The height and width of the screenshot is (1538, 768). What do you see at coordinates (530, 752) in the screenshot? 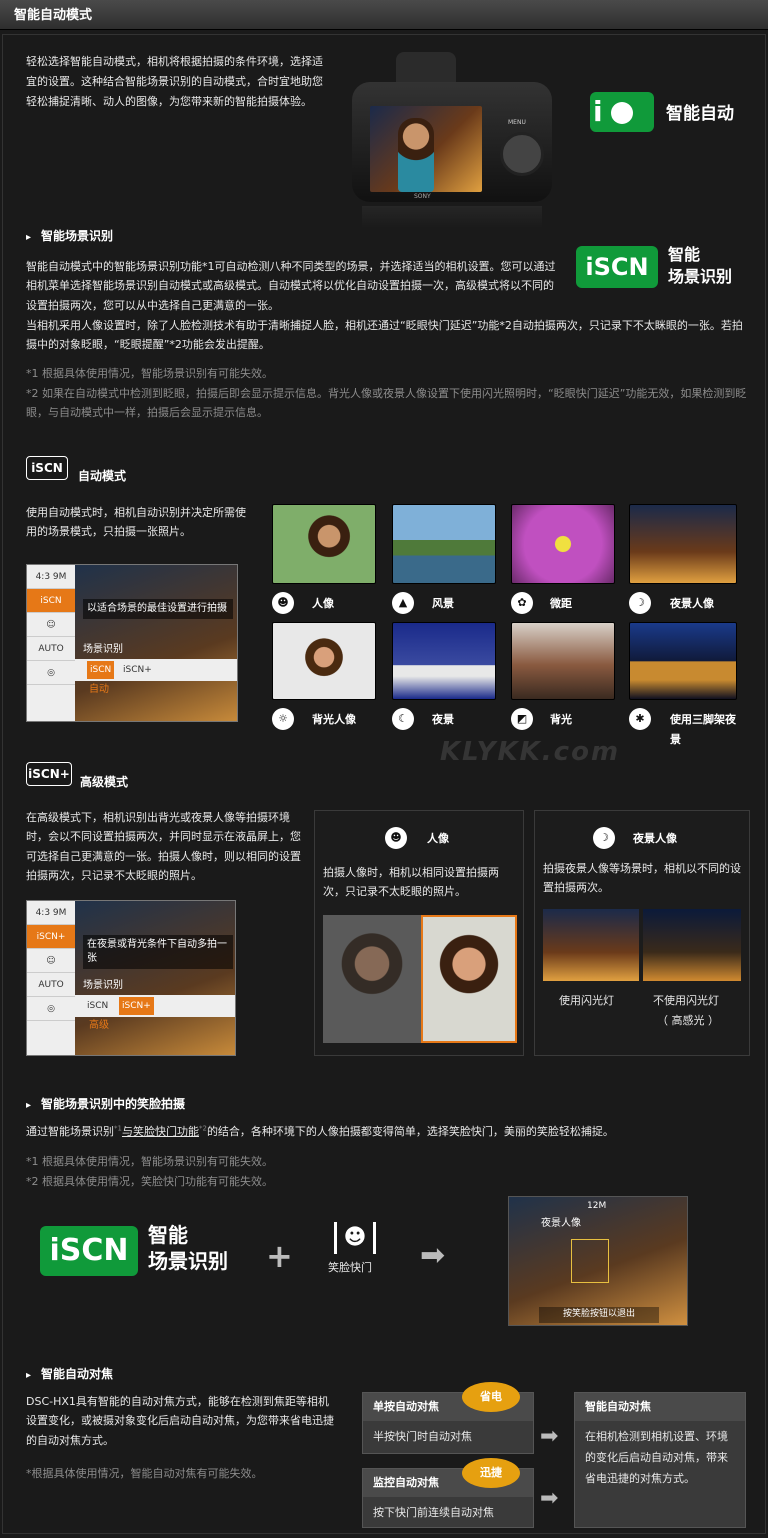
I see `watermark: KLYKK.com` at bounding box center [530, 752].